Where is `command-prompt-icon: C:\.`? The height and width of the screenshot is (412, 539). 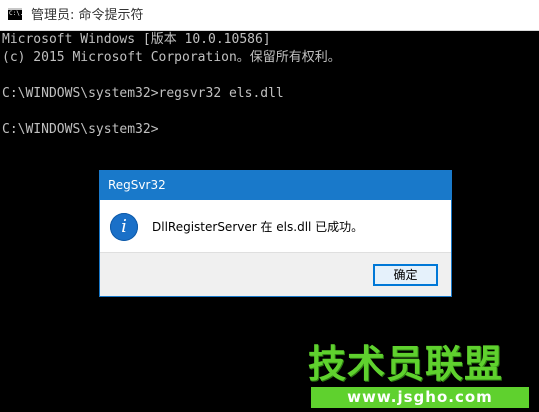 command-prompt-icon: C:\. is located at coordinates (16, 14).